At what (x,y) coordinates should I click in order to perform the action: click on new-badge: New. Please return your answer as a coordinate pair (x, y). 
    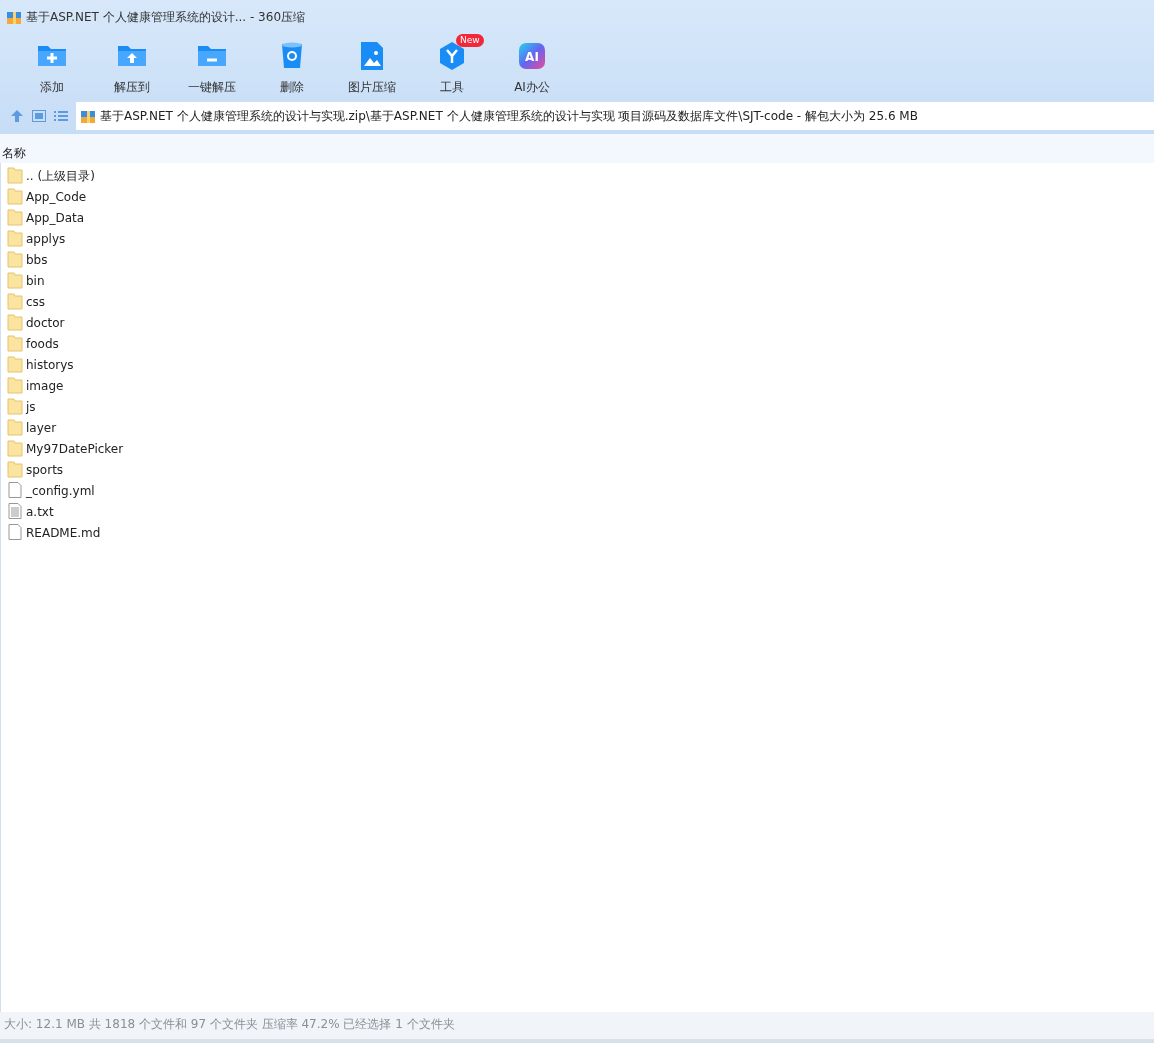
    Looking at the image, I should click on (470, 40).